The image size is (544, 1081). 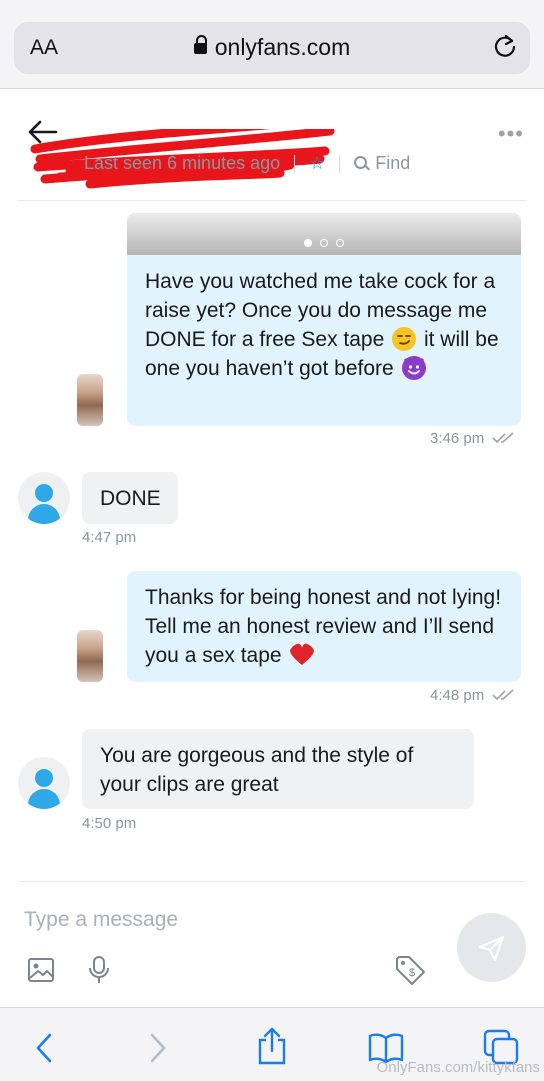 What do you see at coordinates (158, 1048) in the screenshot?
I see `chevron-right-icon` at bounding box center [158, 1048].